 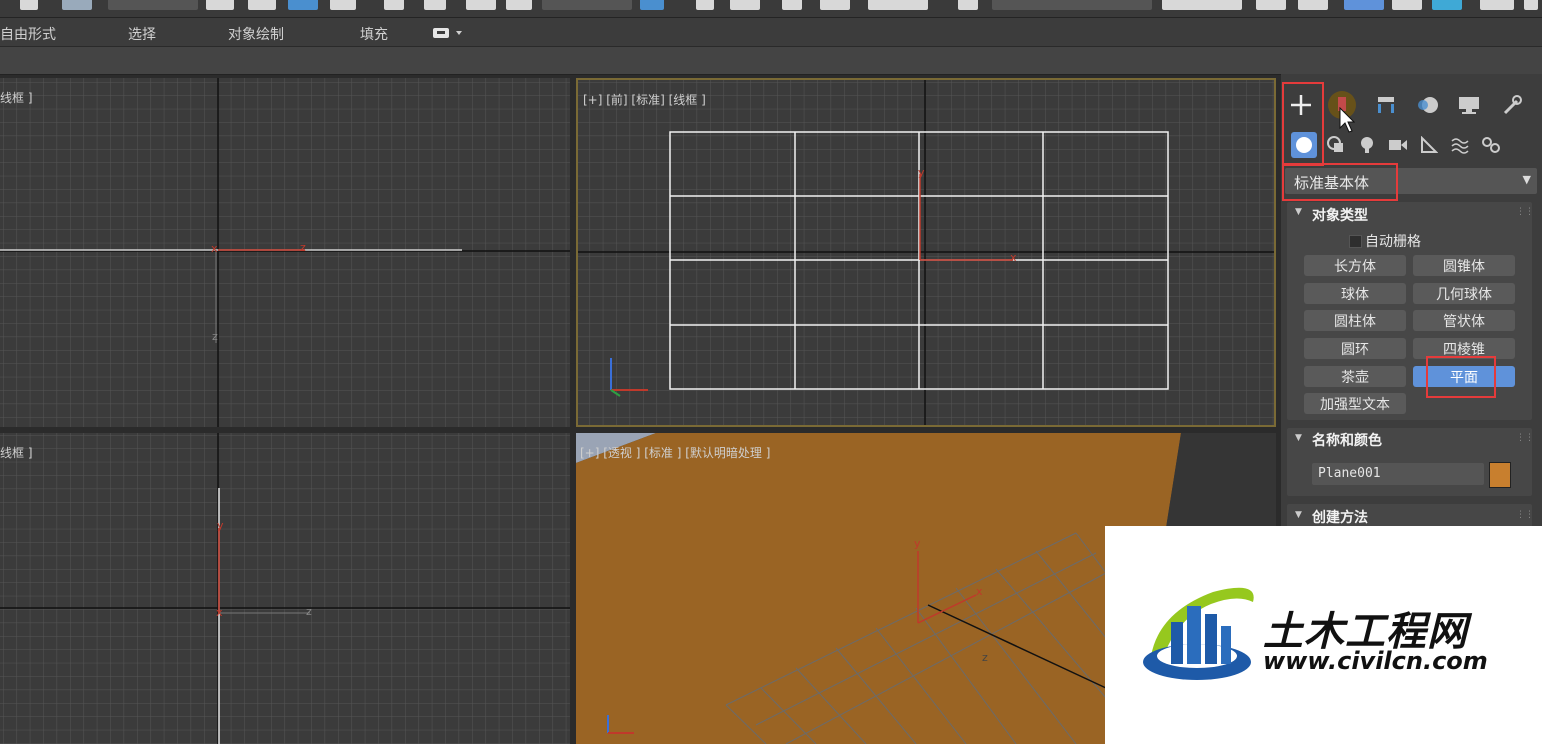 What do you see at coordinates (256, 34) in the screenshot?
I see `ribbon-tab-object-paint: 对象绘制` at bounding box center [256, 34].